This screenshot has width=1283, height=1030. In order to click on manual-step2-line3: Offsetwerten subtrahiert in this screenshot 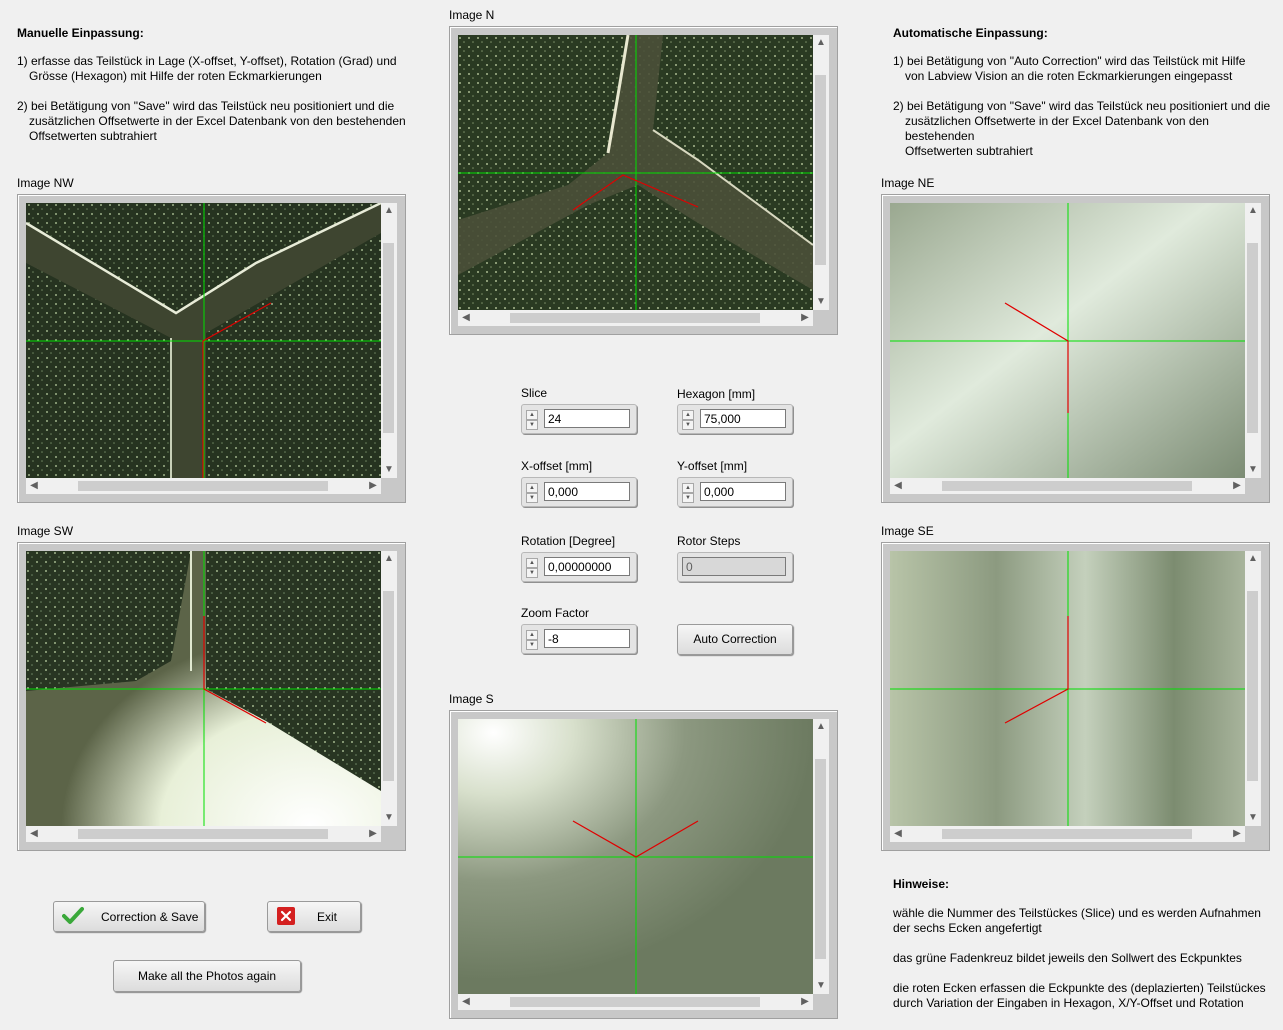, I will do `click(93, 136)`.